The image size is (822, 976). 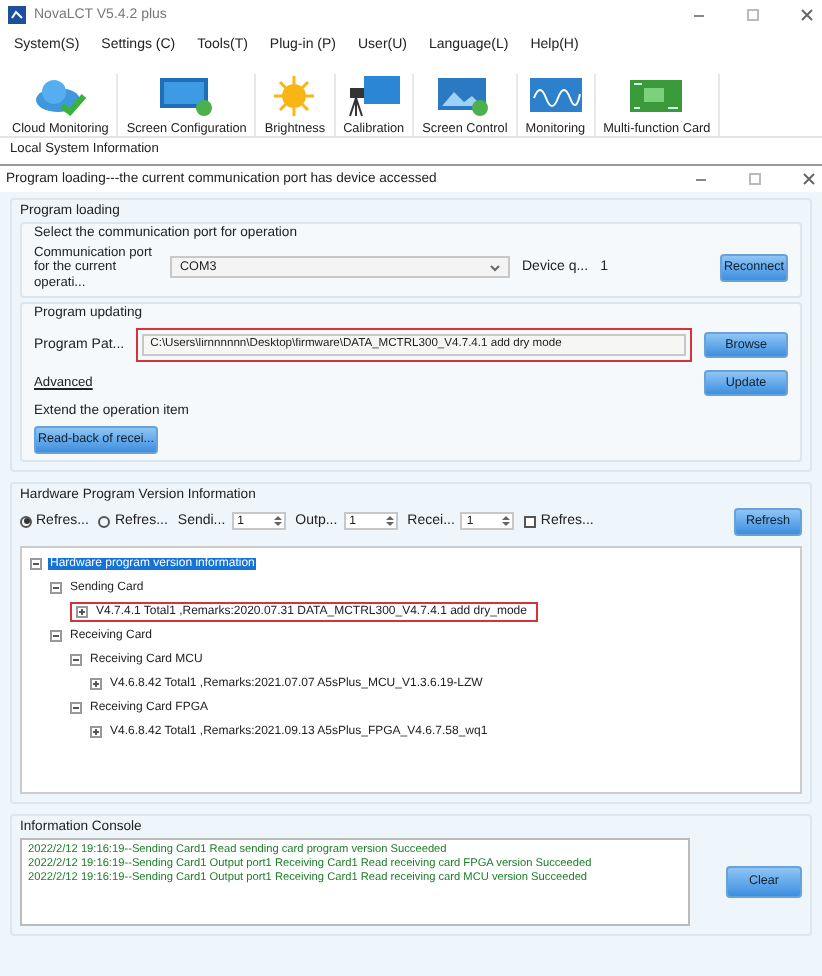 I want to click on app-logo-icon, so click(x=17, y=14).